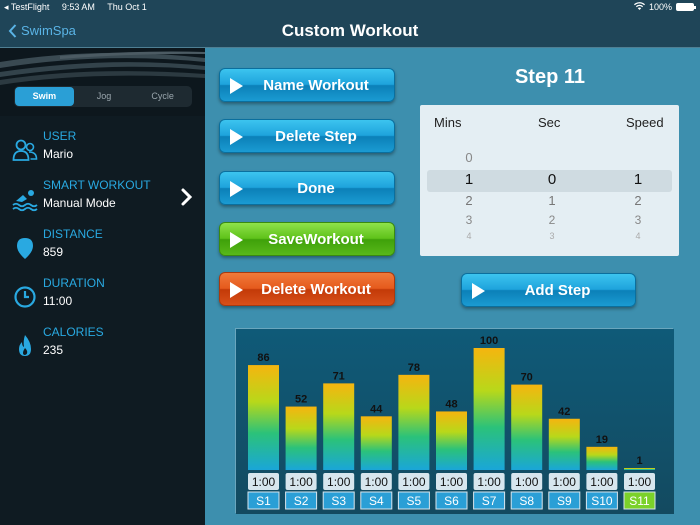 The image size is (700, 525). What do you see at coordinates (602, 440) in the screenshot?
I see `chart-value-label: 19` at bounding box center [602, 440].